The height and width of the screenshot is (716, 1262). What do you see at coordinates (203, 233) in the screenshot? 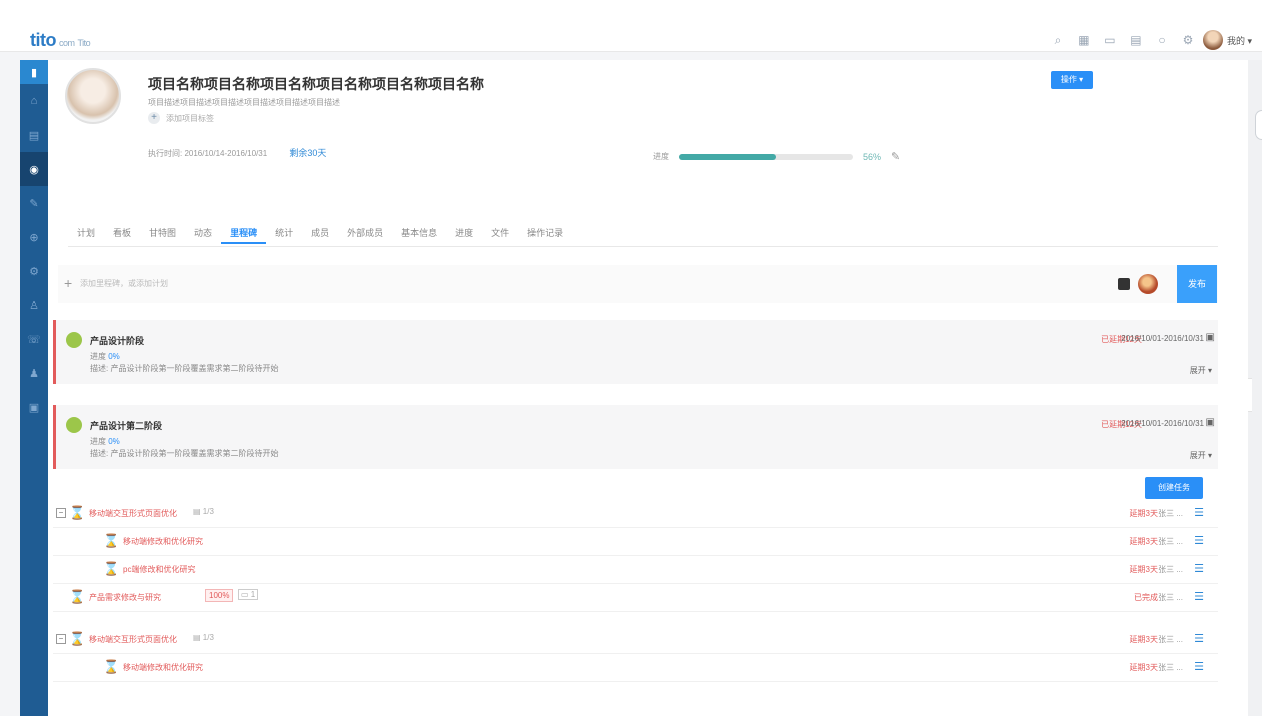
I see `tab-activity: 动态` at bounding box center [203, 233].